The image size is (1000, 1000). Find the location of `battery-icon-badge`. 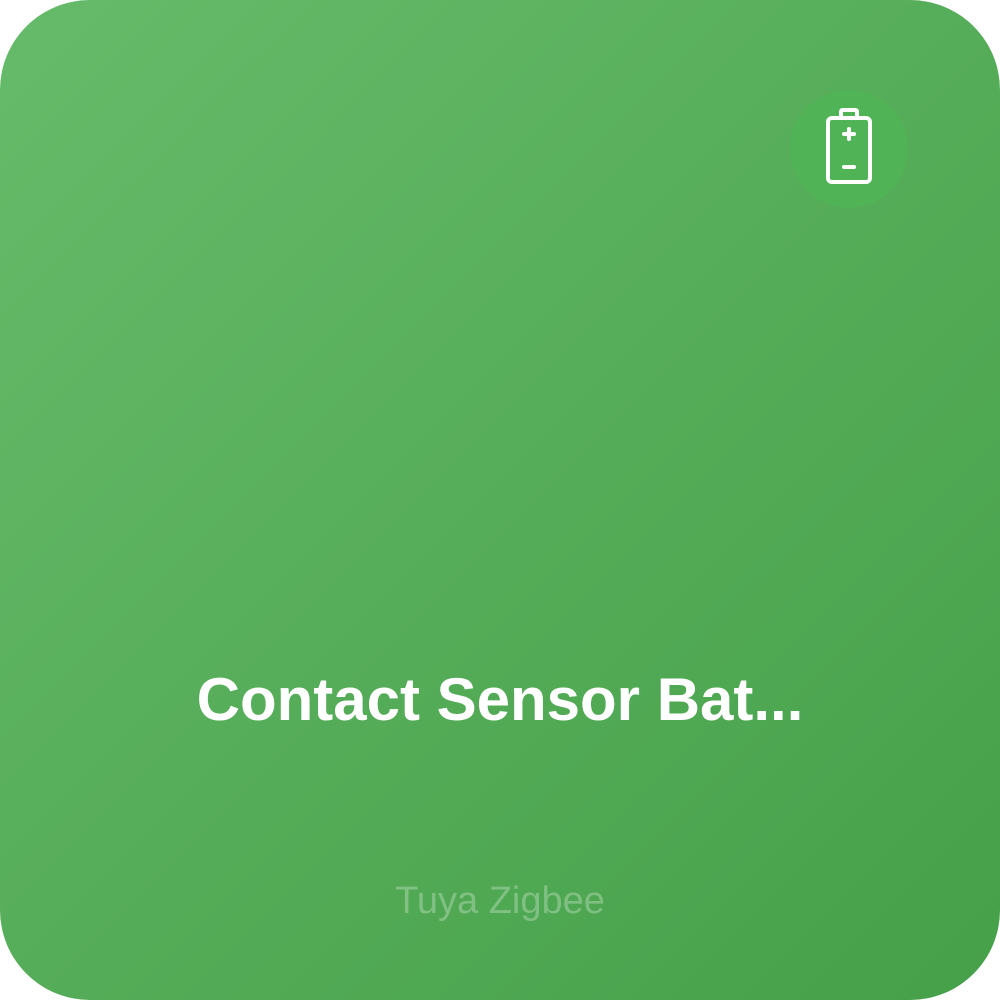

battery-icon-badge is located at coordinates (849, 149).